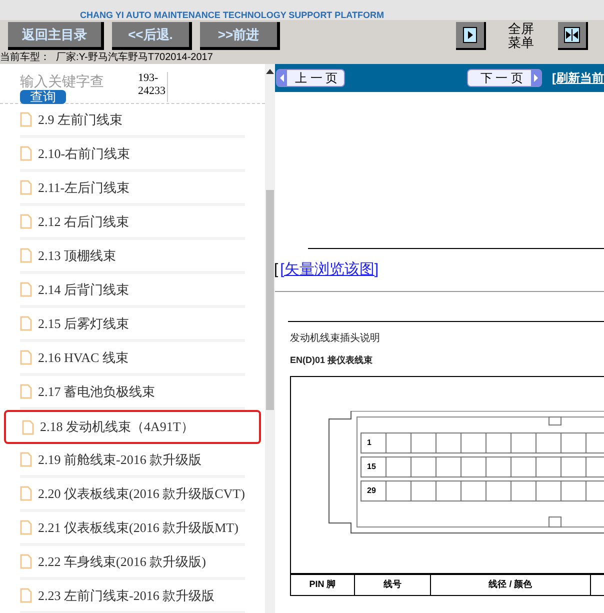 The height and width of the screenshot is (613, 604). What do you see at coordinates (522, 36) in the screenshot?
I see `fullscreen-menu-label: 全屏菜单` at bounding box center [522, 36].